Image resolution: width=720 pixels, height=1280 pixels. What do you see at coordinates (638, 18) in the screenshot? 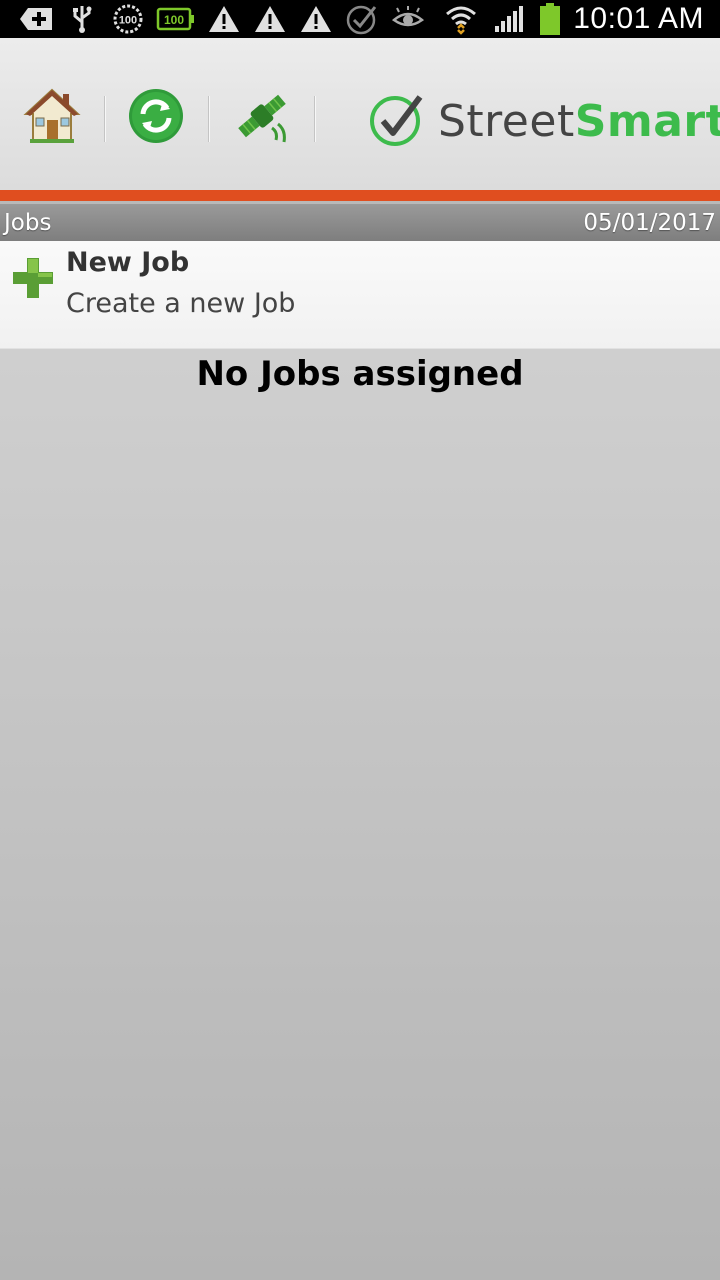
I see `status-time: 10:01 AM` at bounding box center [638, 18].